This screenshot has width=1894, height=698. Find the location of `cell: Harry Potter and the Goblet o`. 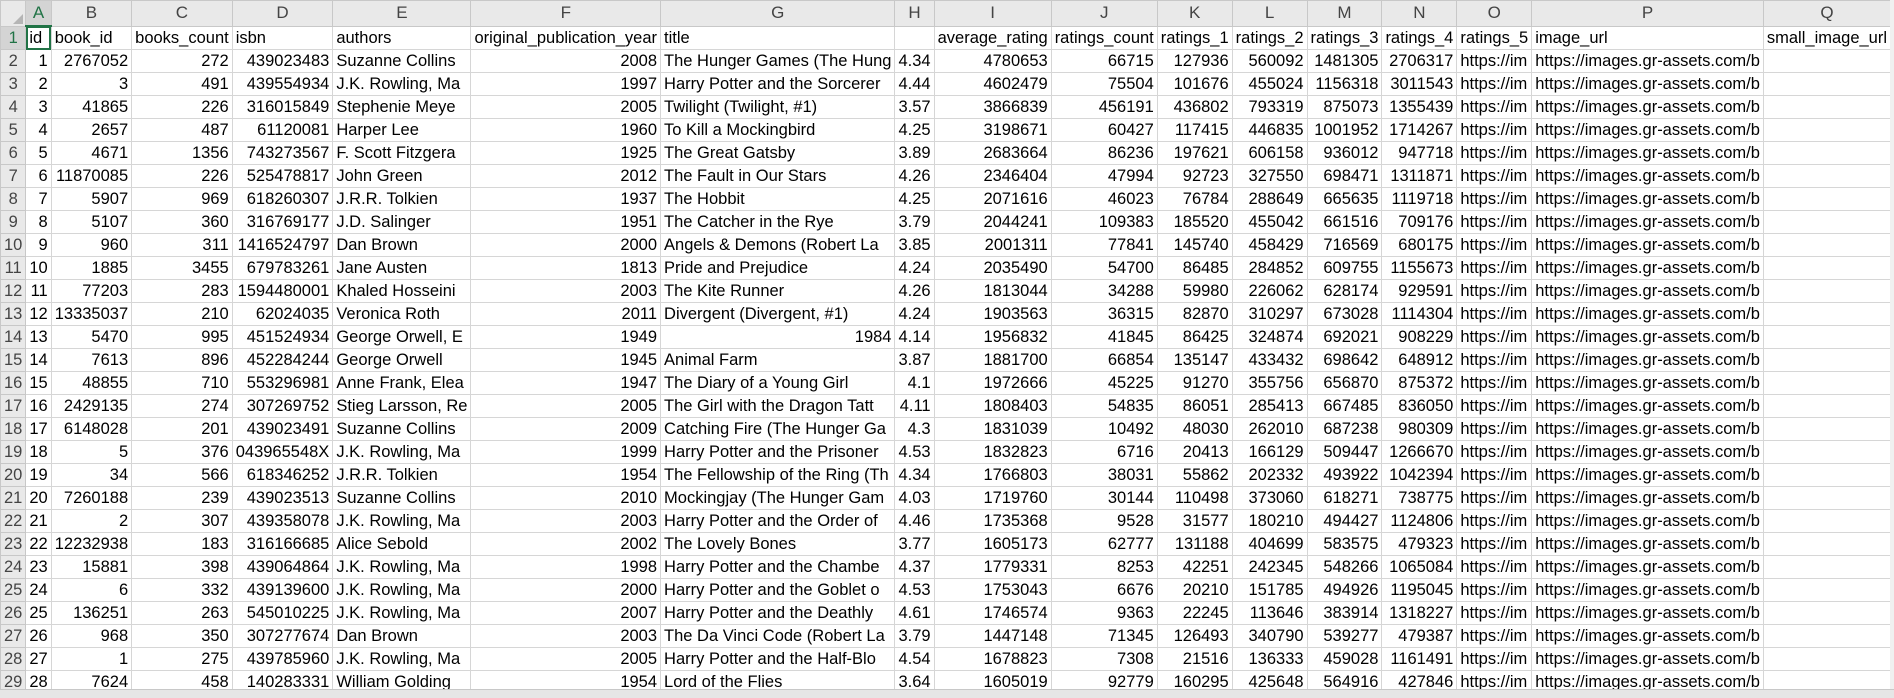

cell: Harry Potter and the Goblet o is located at coordinates (778, 590).